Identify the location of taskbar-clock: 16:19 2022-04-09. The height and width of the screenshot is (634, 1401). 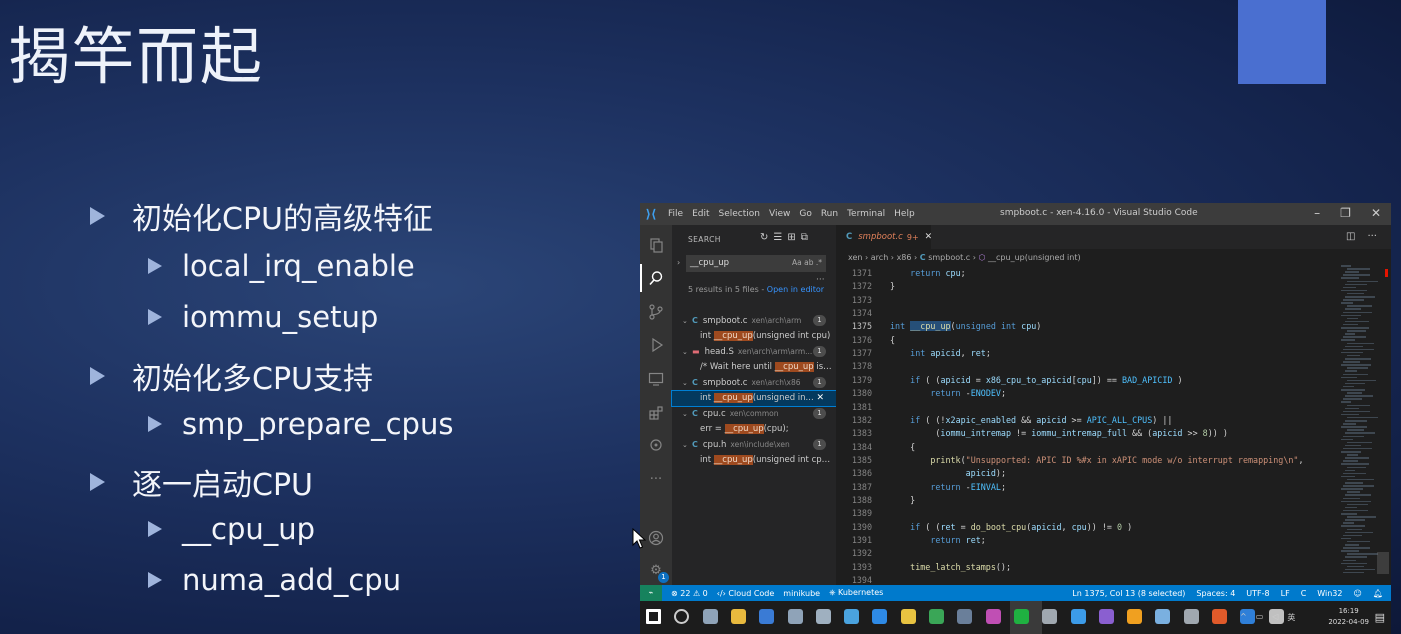
(1348, 617).